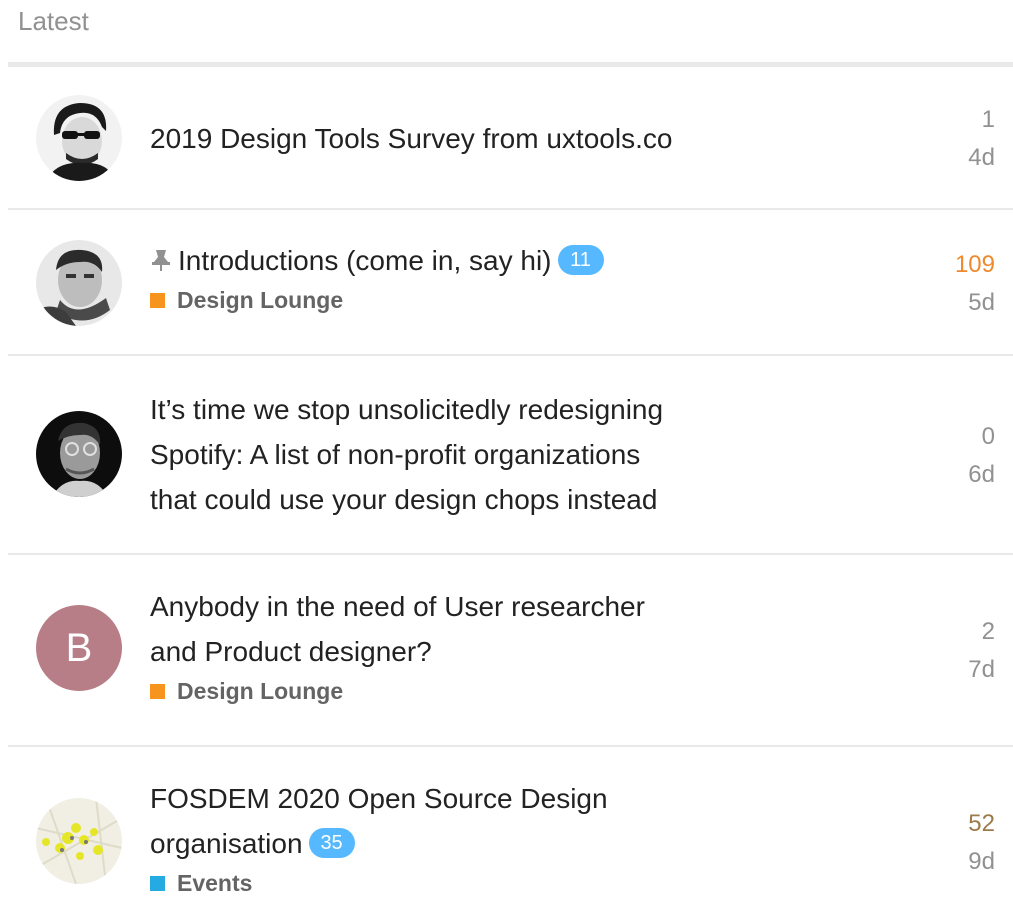 This screenshot has height=914, width=1013. What do you see at coordinates (945, 862) in the screenshot?
I see `activity-age: 9d` at bounding box center [945, 862].